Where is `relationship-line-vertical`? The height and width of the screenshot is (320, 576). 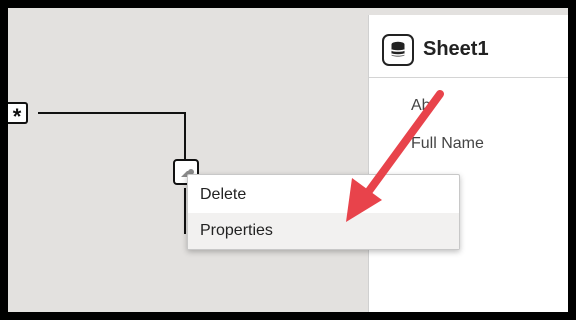
relationship-line-vertical is located at coordinates (185, 139).